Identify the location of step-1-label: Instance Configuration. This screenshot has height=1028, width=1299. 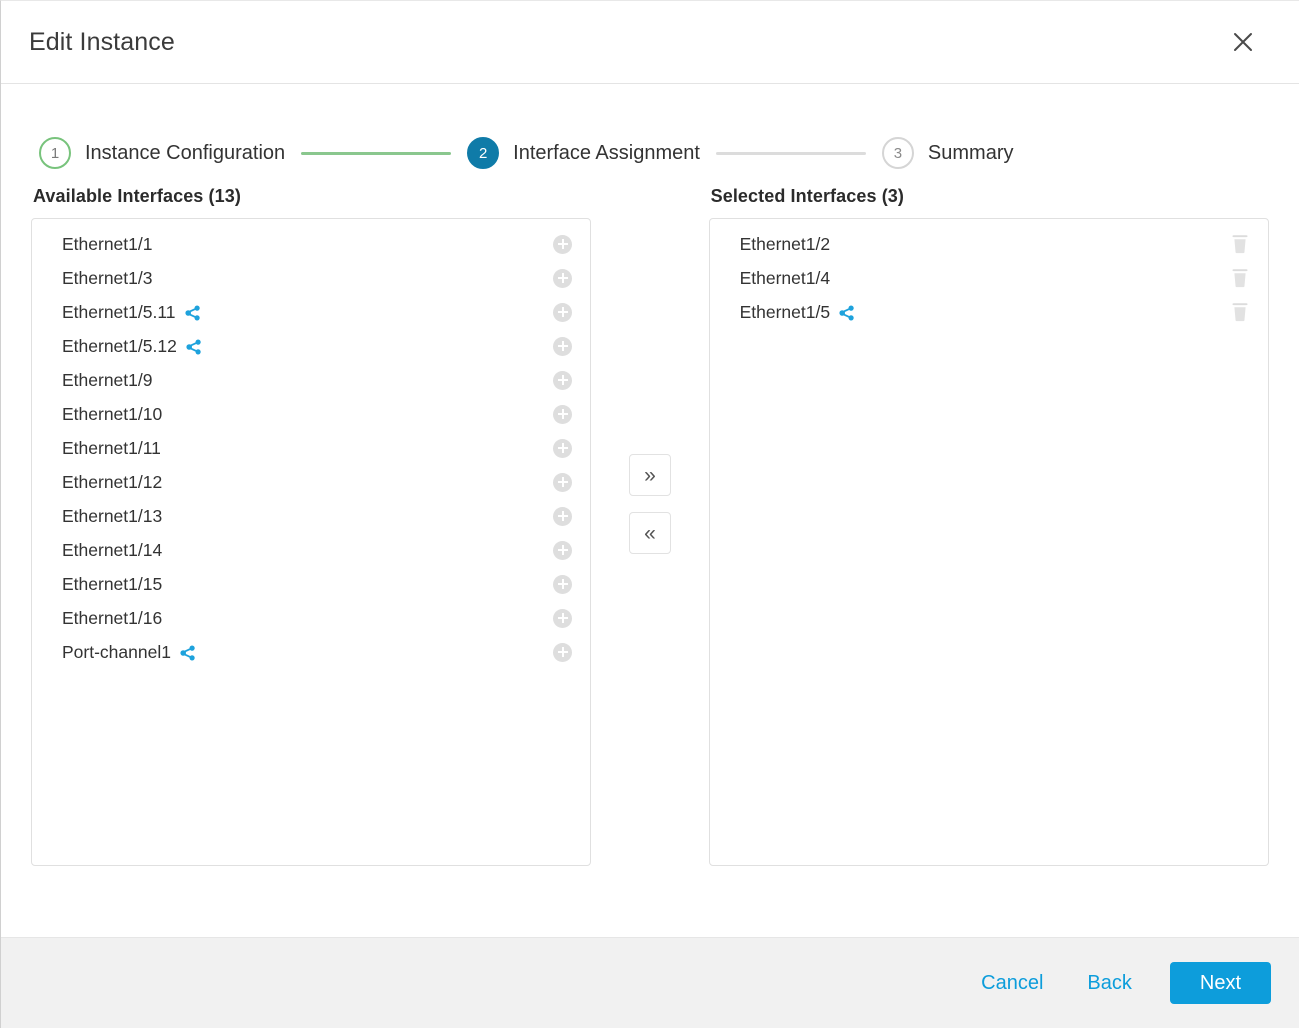
(185, 152).